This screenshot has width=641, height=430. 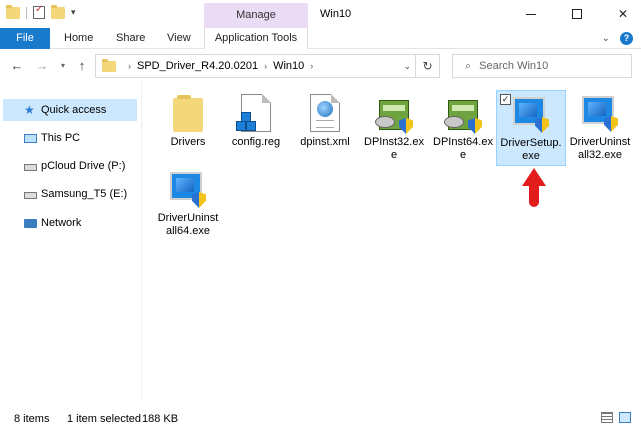 I want to click on file-name: DriverUninstall32.exe, so click(x=600, y=148).